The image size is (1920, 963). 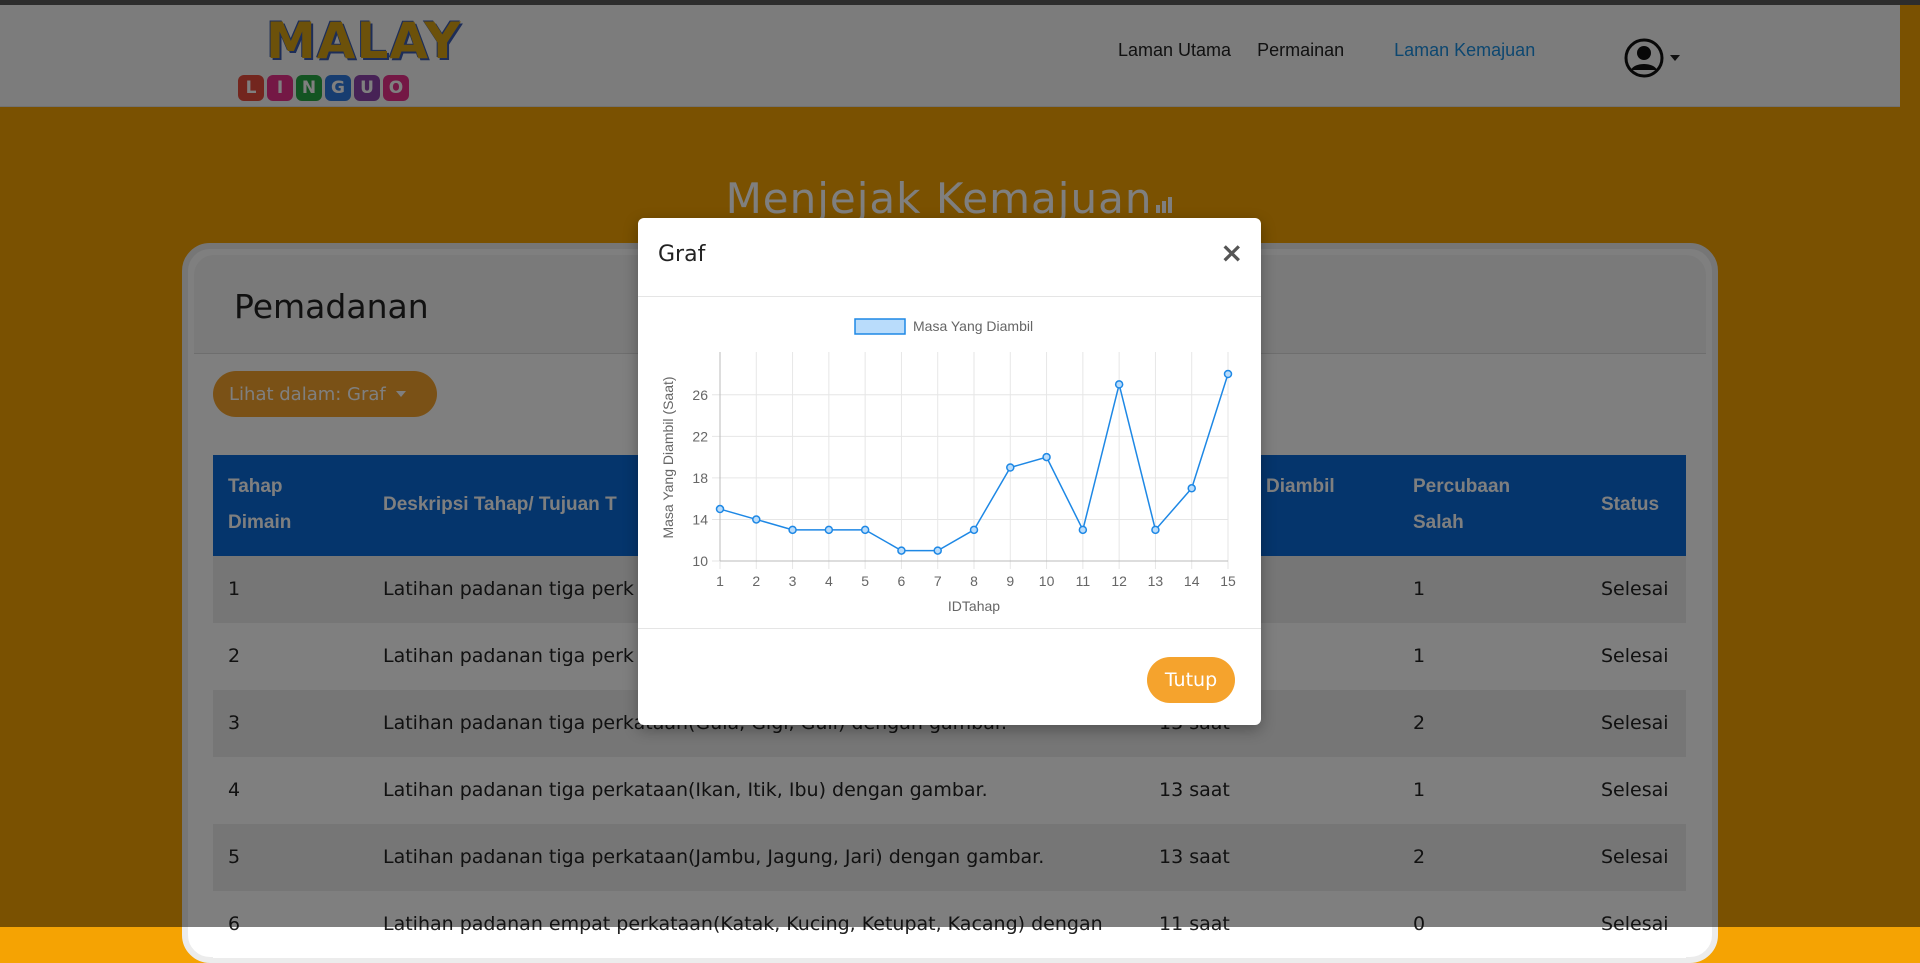 I want to click on x-tick-label: 4, so click(x=829, y=581).